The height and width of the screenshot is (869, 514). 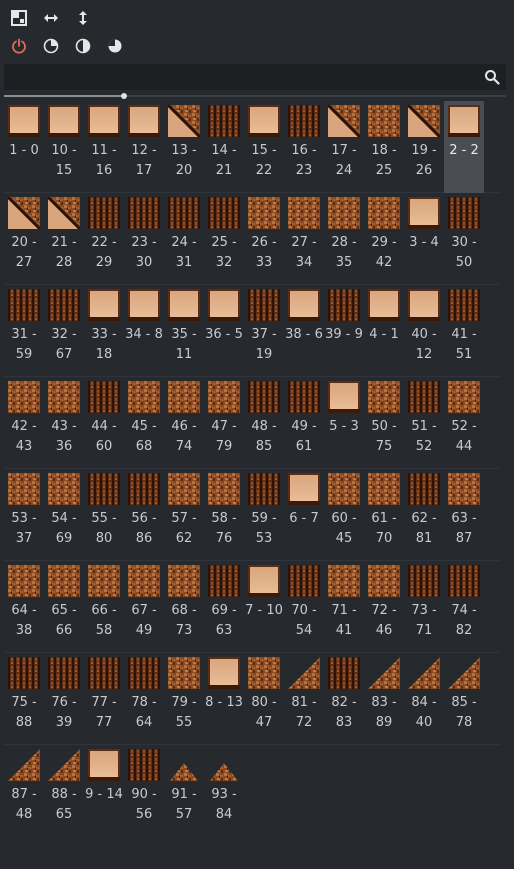 I want to click on tile-item: 30 - 50, so click(x=464, y=239).